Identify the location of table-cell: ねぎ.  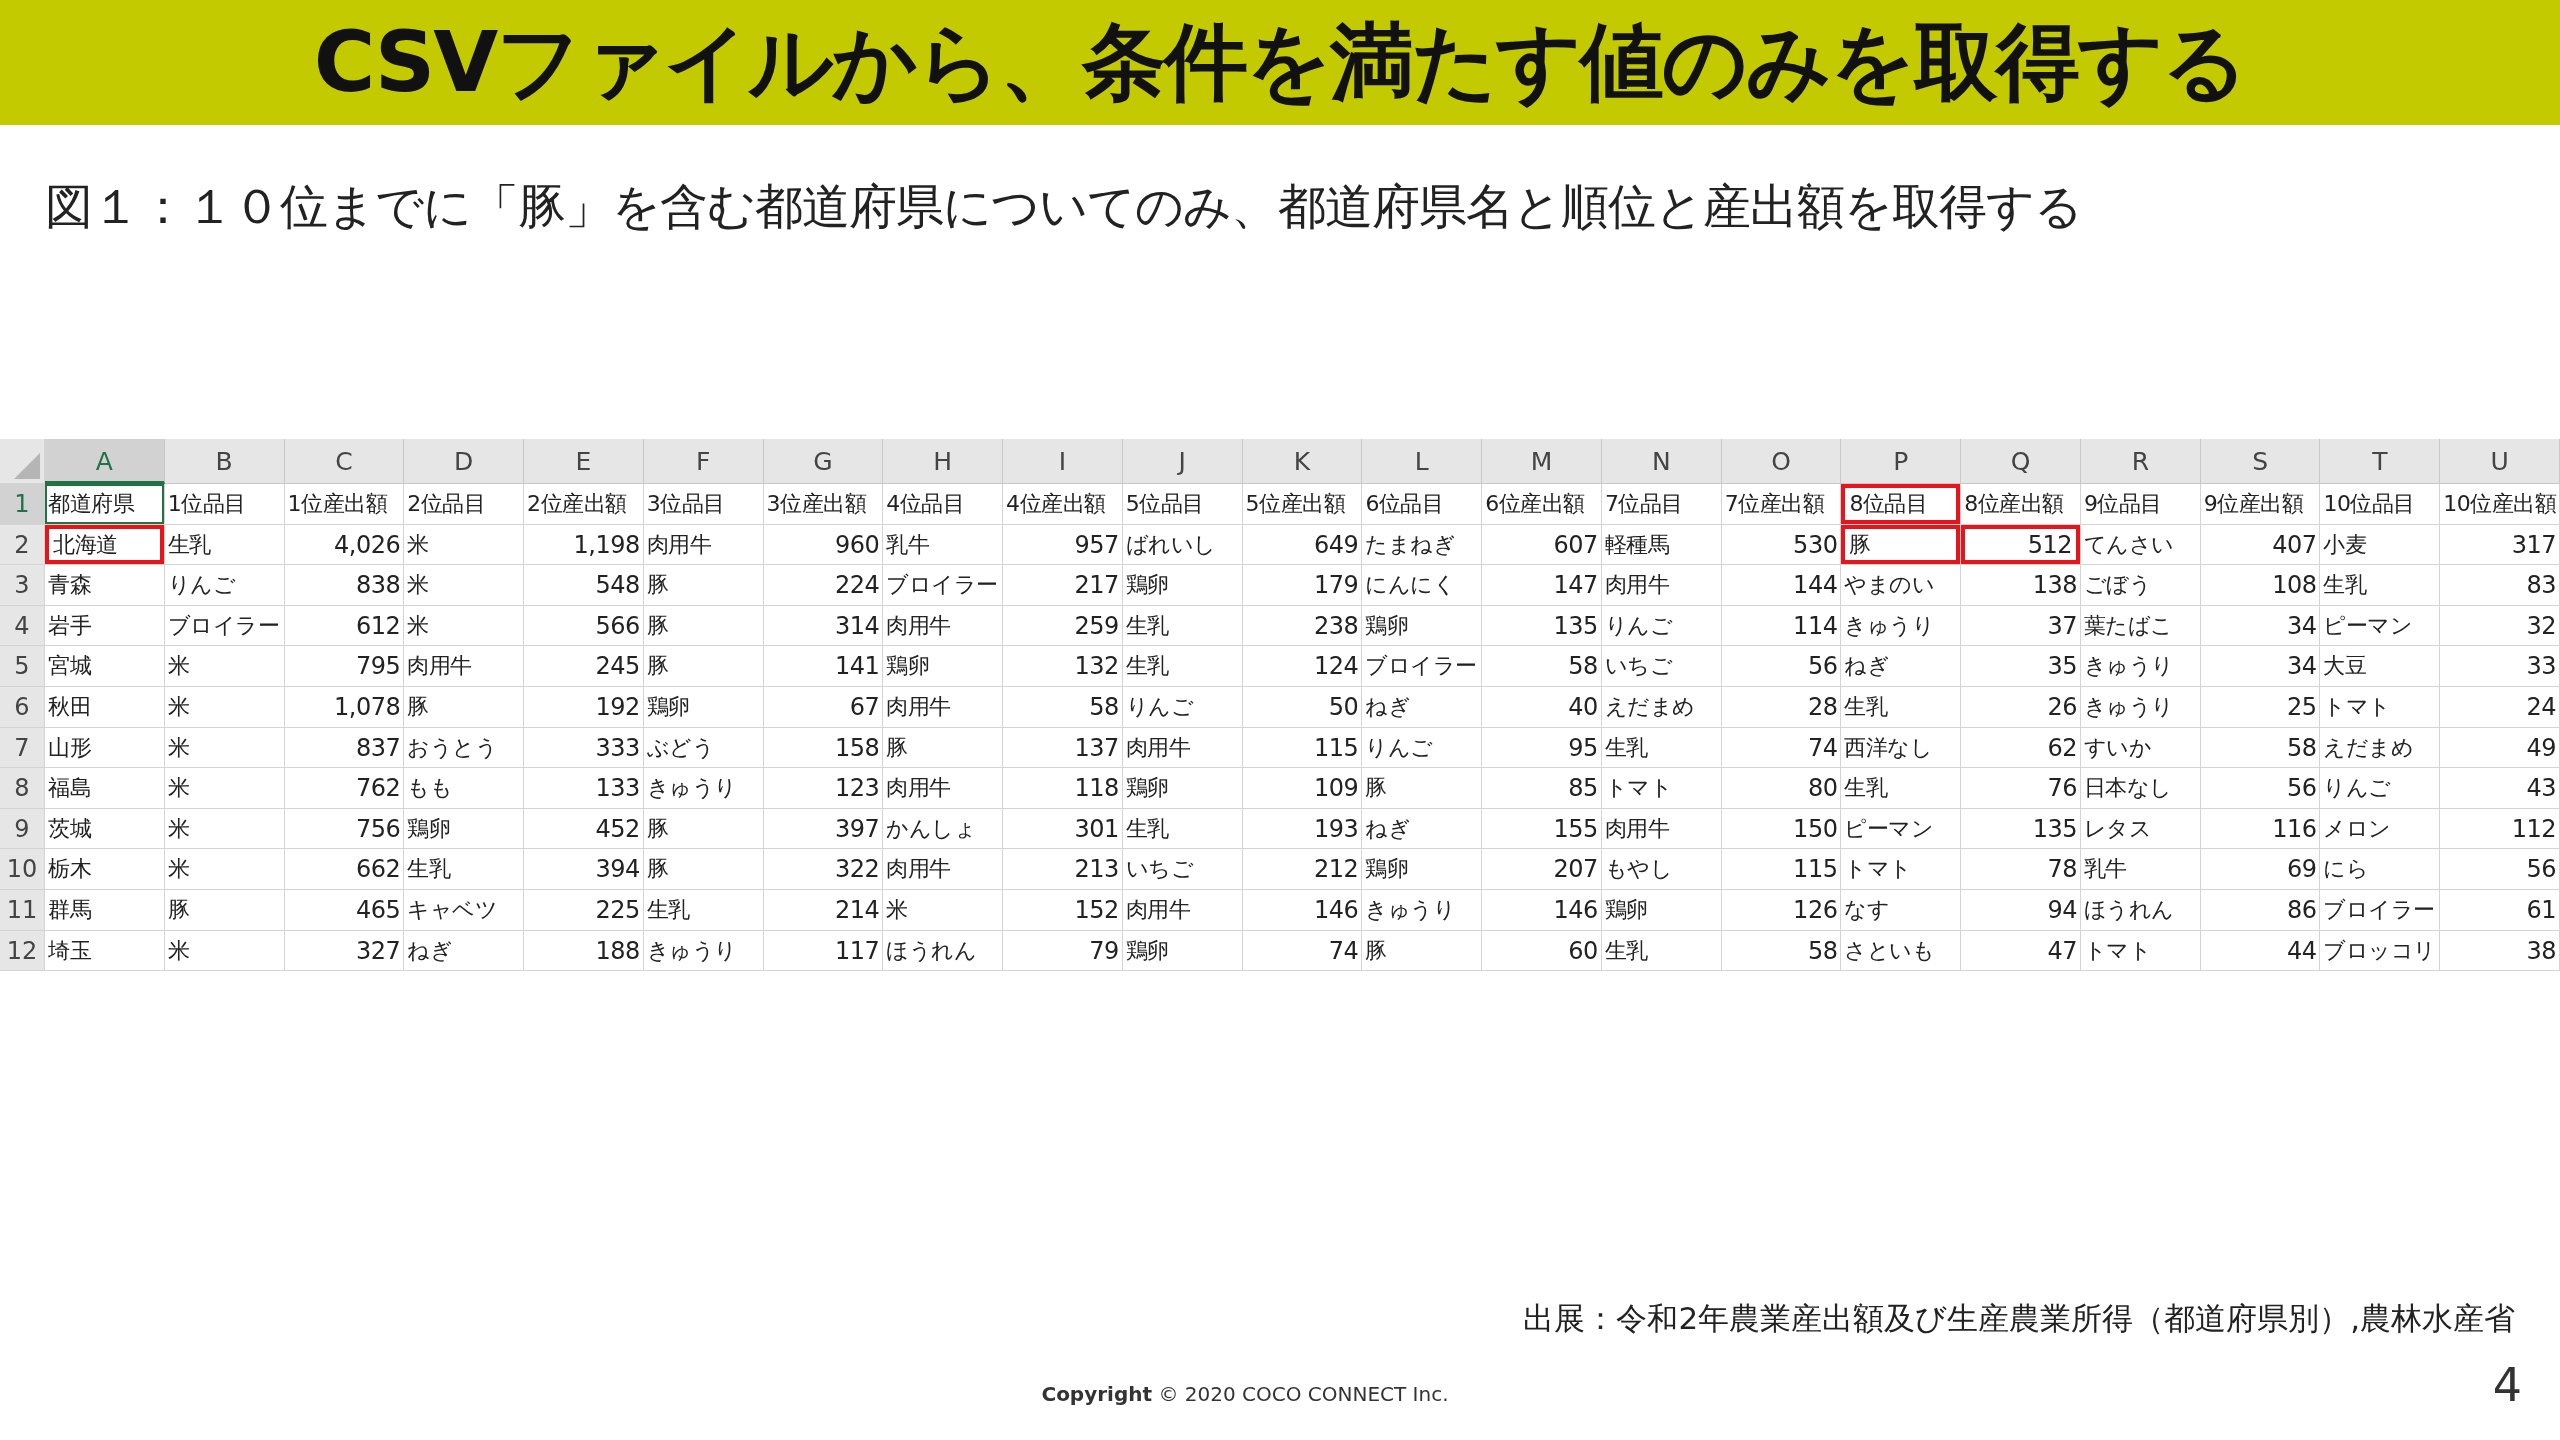
(1901, 666).